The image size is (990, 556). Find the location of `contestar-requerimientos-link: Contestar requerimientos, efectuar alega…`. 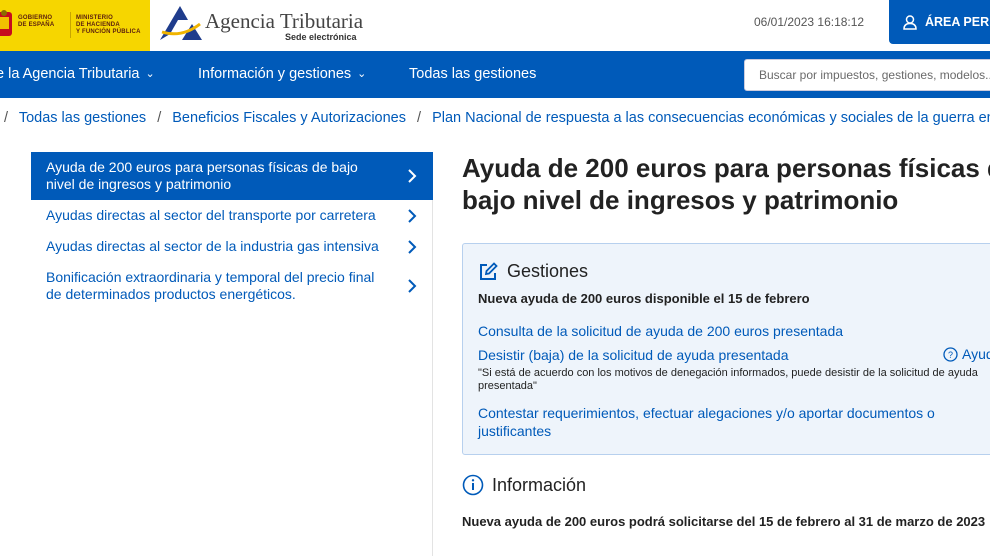

contestar-requerimientos-link: Contestar requerimientos, efectuar alega… is located at coordinates (734, 422).